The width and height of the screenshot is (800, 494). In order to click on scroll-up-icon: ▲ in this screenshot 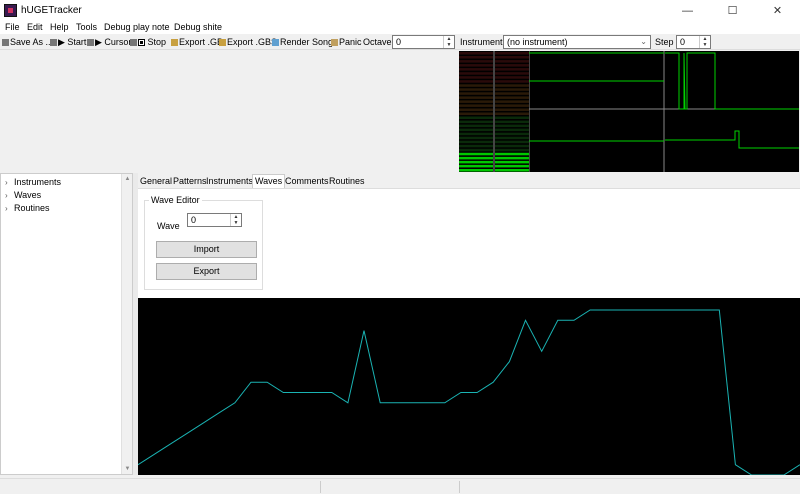, I will do `click(127, 179)`.